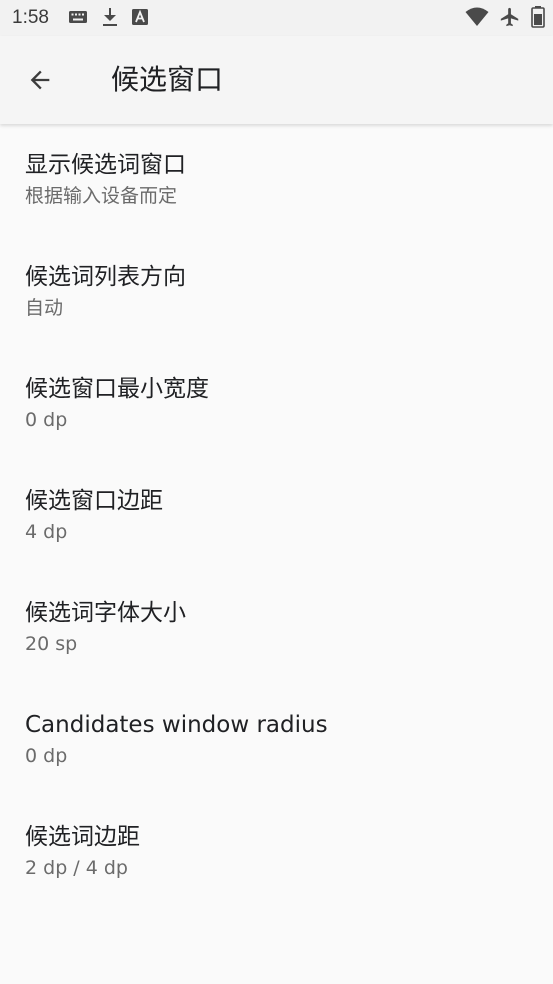 The height and width of the screenshot is (984, 553). What do you see at coordinates (105, 613) in the screenshot?
I see `pref-title: 候选词字体大小` at bounding box center [105, 613].